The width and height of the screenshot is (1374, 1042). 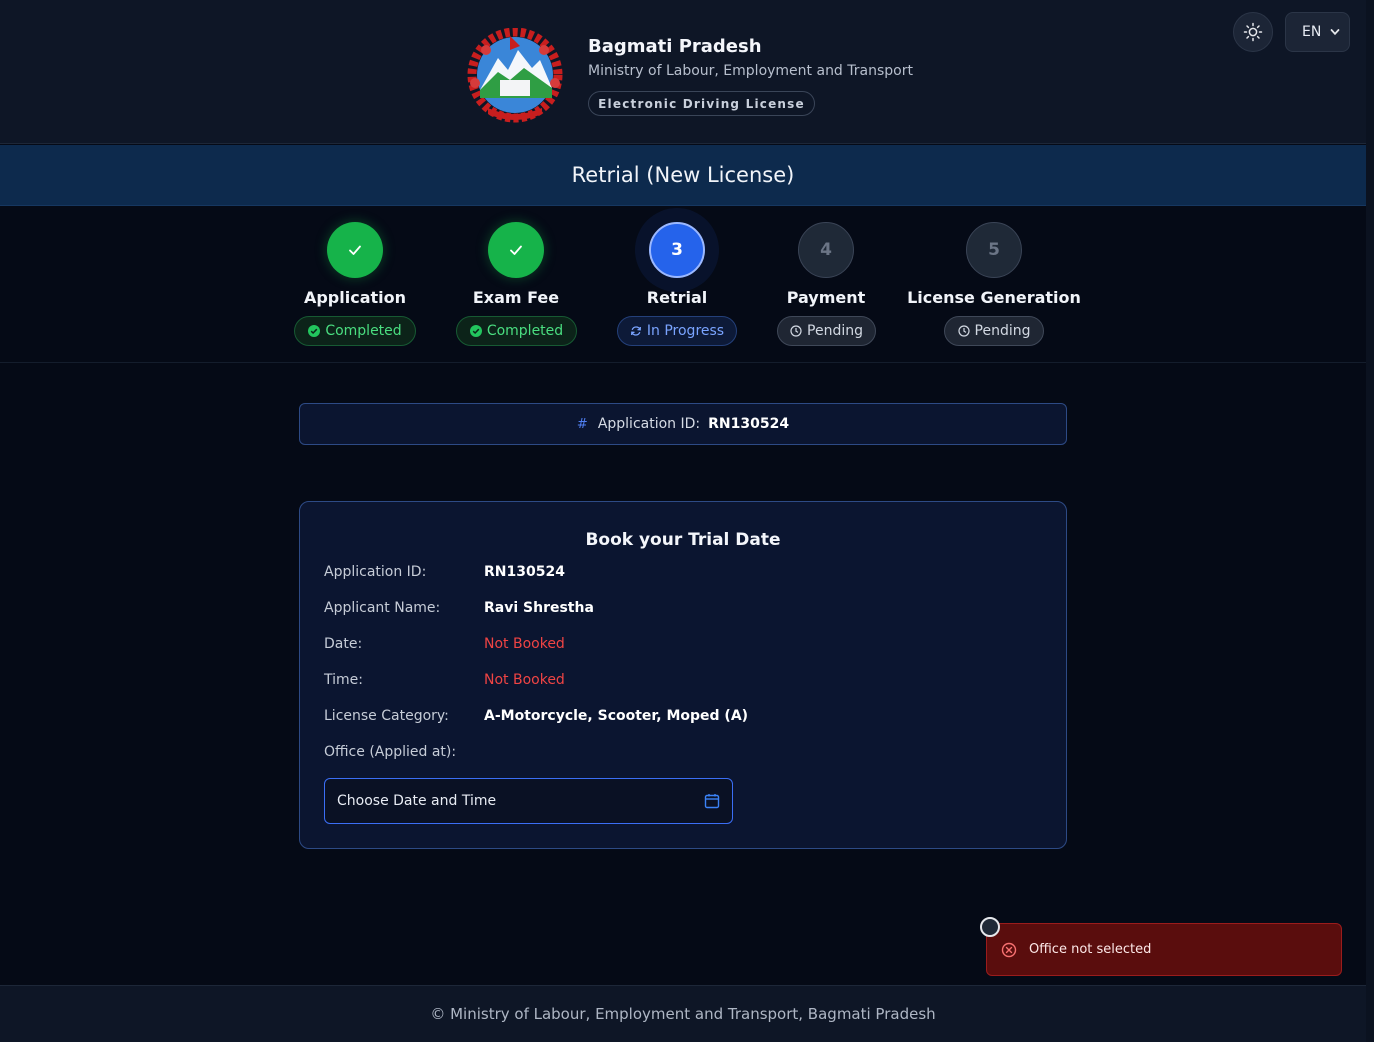 I want to click on sun-icon, so click(x=1253, y=32).